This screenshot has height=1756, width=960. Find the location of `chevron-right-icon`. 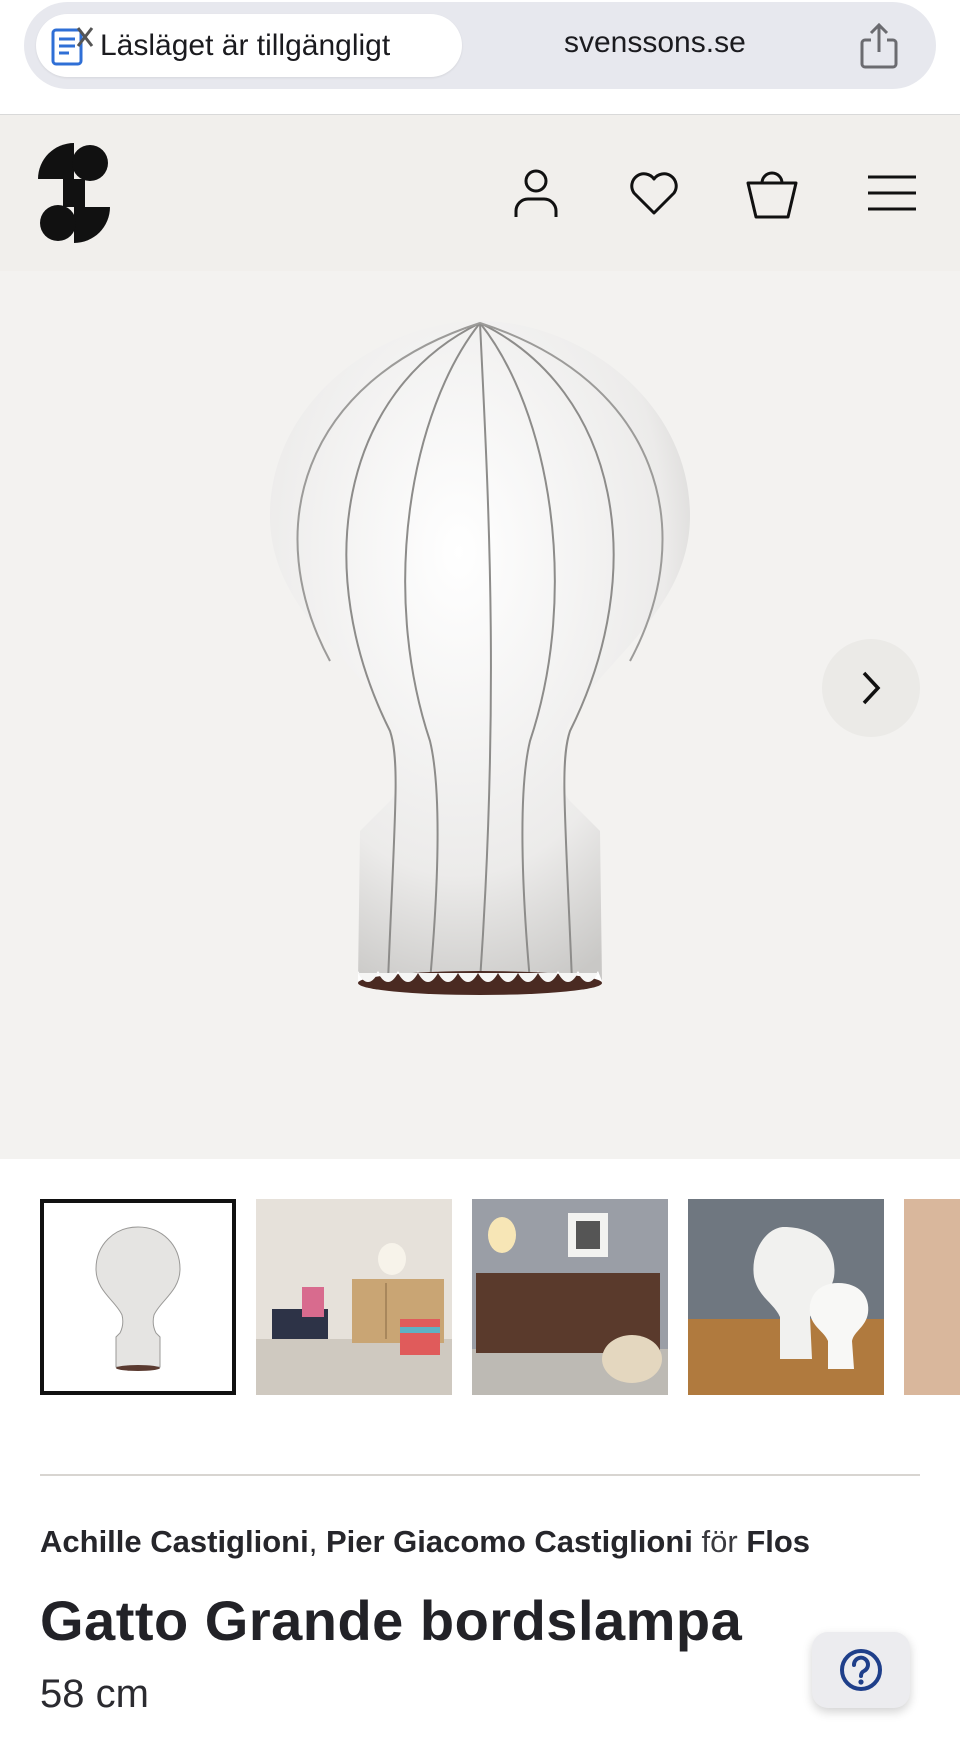

chevron-right-icon is located at coordinates (871, 688).